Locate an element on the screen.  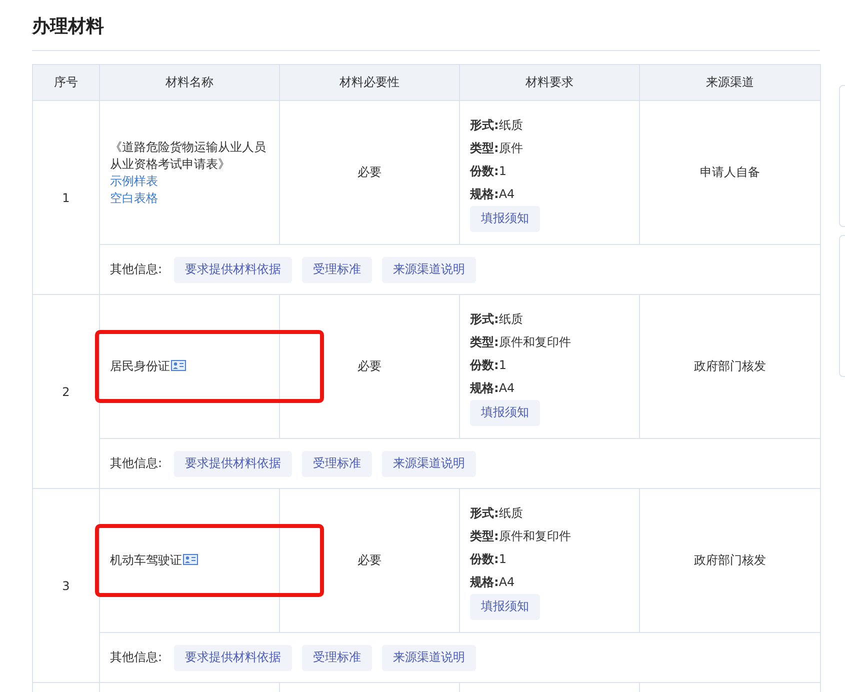
source-text: 申请人自备 is located at coordinates (730, 172).